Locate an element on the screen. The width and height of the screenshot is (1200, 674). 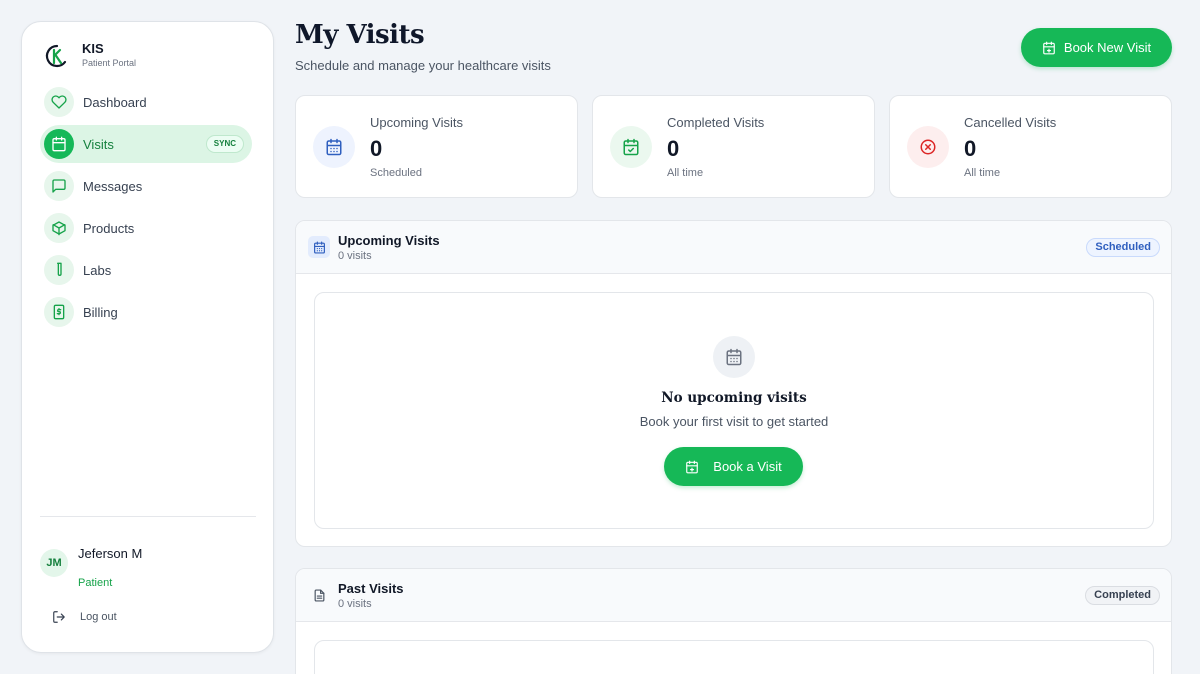
stat-card-completed: Completed Visits 0 All time is located at coordinates (733, 146).